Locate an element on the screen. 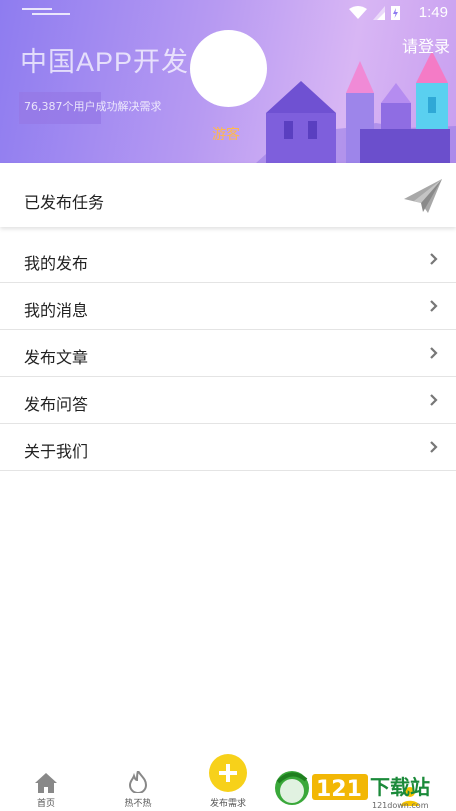  tab-home: 首页 is located at coordinates (46, 791).